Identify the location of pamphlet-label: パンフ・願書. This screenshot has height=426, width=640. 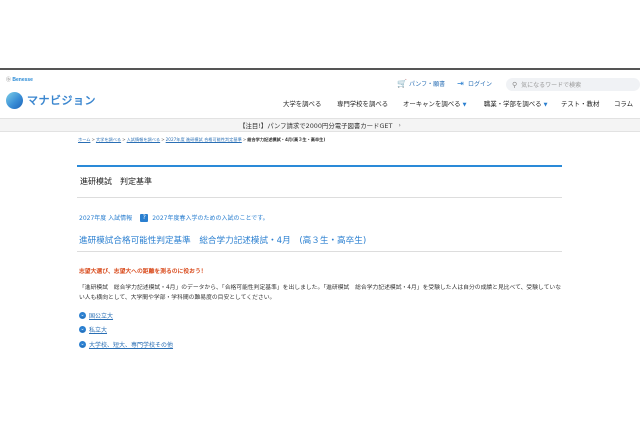
(427, 84).